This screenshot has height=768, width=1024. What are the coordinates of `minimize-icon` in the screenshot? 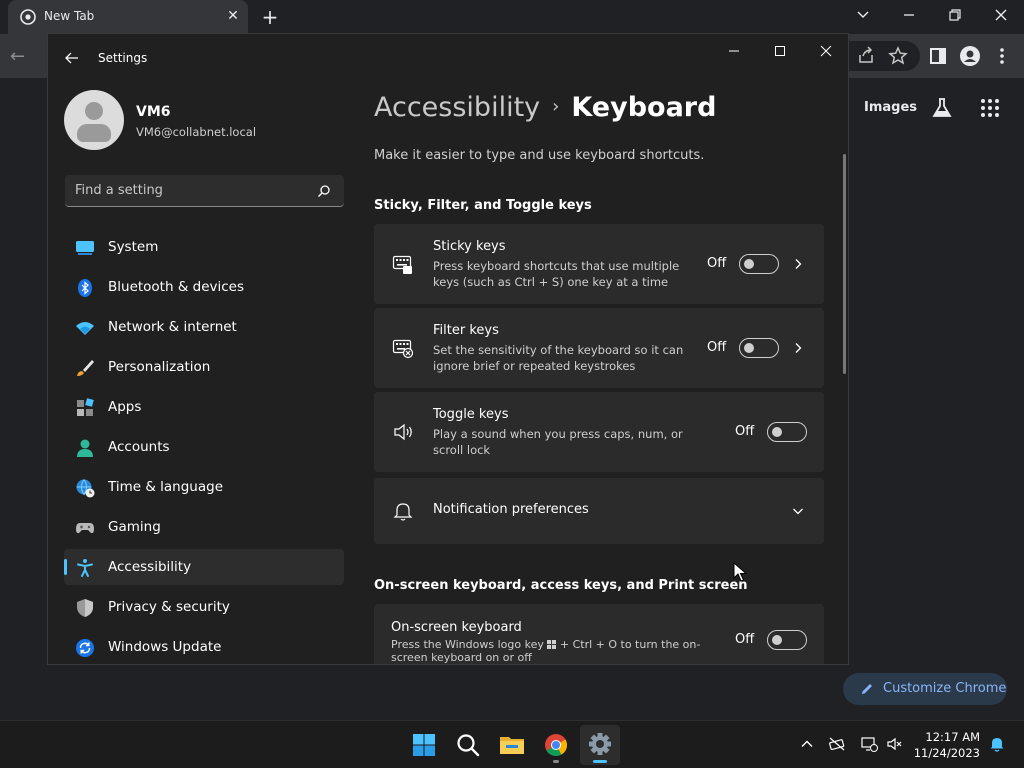 It's located at (909, 15).